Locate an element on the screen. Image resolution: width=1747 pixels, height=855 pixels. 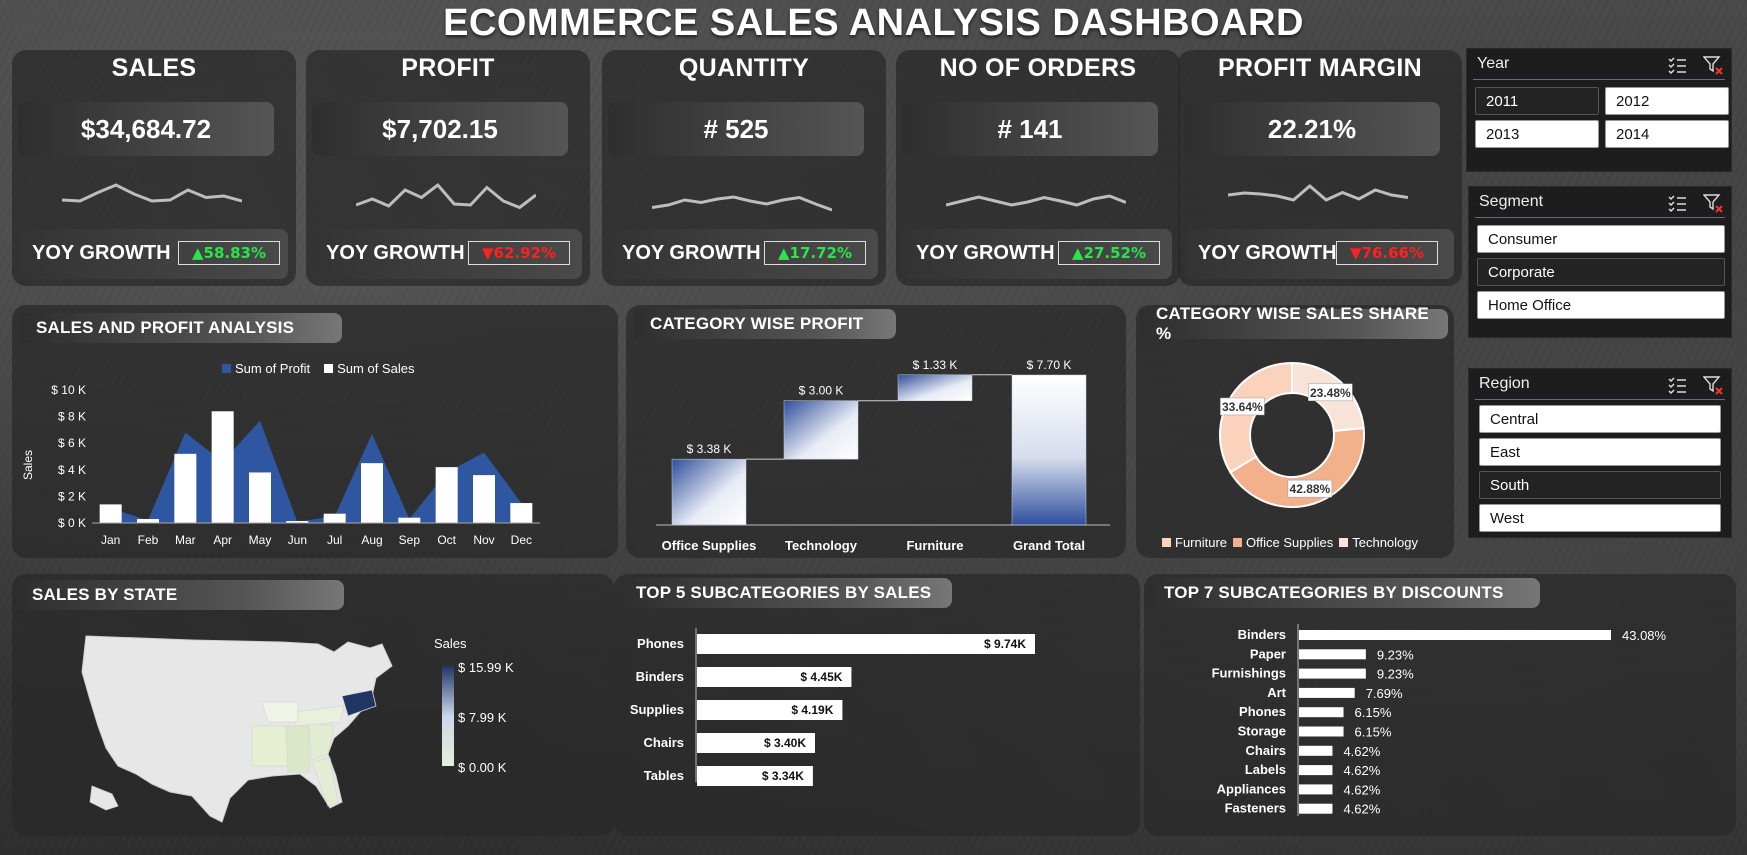
x-tick-label: Sep is located at coordinates (410, 540).